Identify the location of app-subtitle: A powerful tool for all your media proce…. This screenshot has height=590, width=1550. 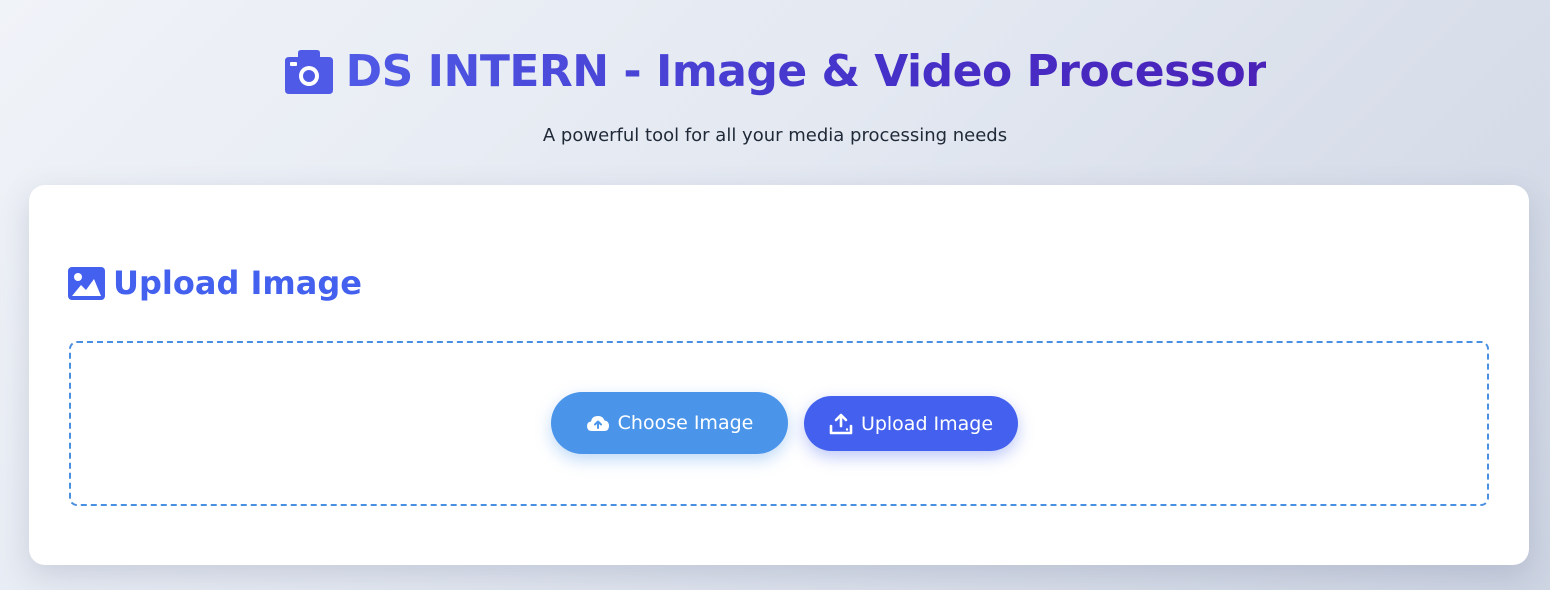
(775, 135).